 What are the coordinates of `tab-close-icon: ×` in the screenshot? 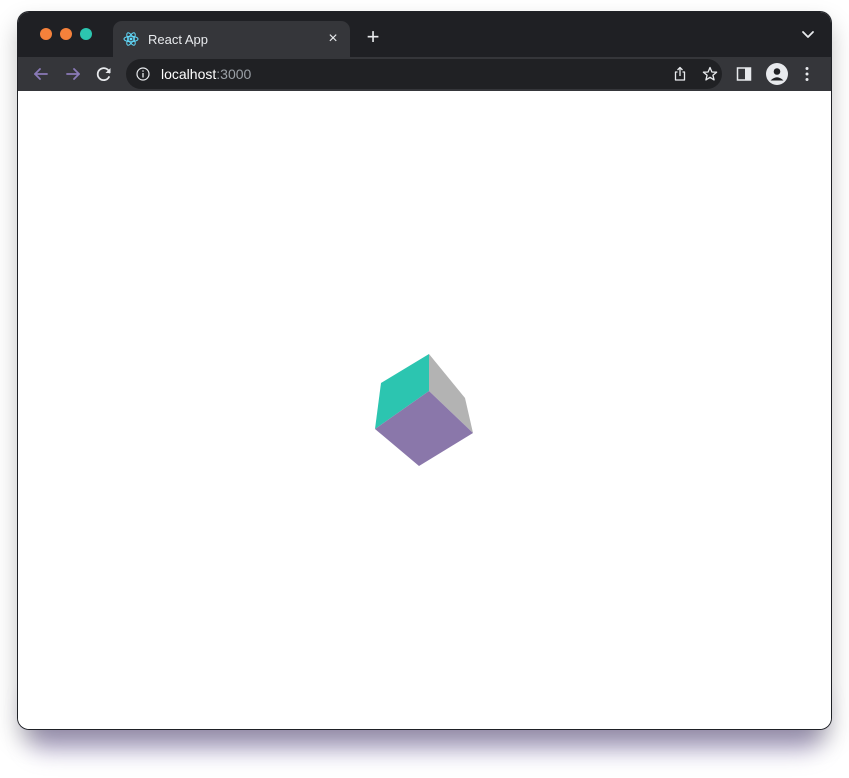 It's located at (333, 39).